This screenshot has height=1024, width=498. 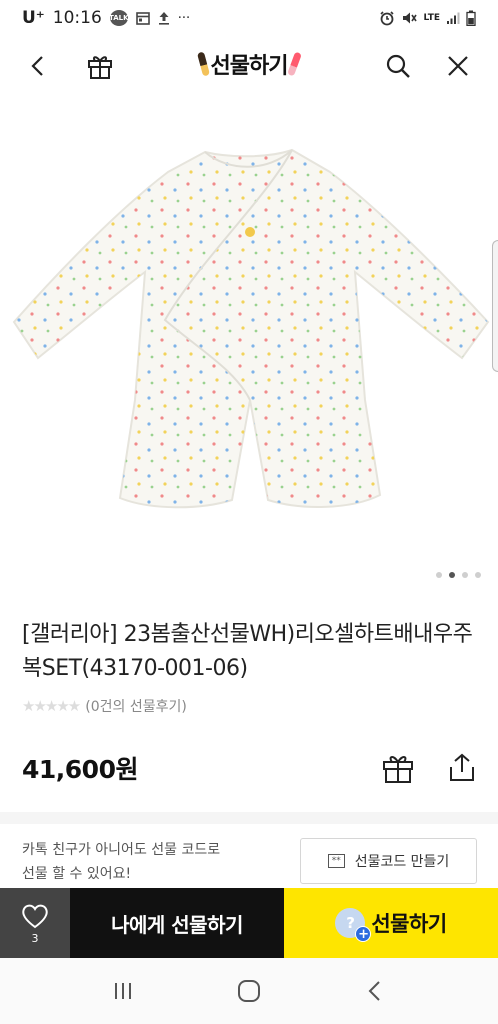 What do you see at coordinates (35, 938) in the screenshot?
I see `wish-count: 3` at bounding box center [35, 938].